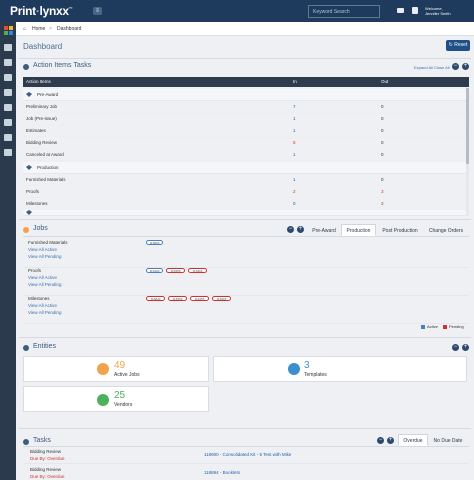 This screenshot has height=480, width=474. I want to click on jobs-icon, so click(8, 62).